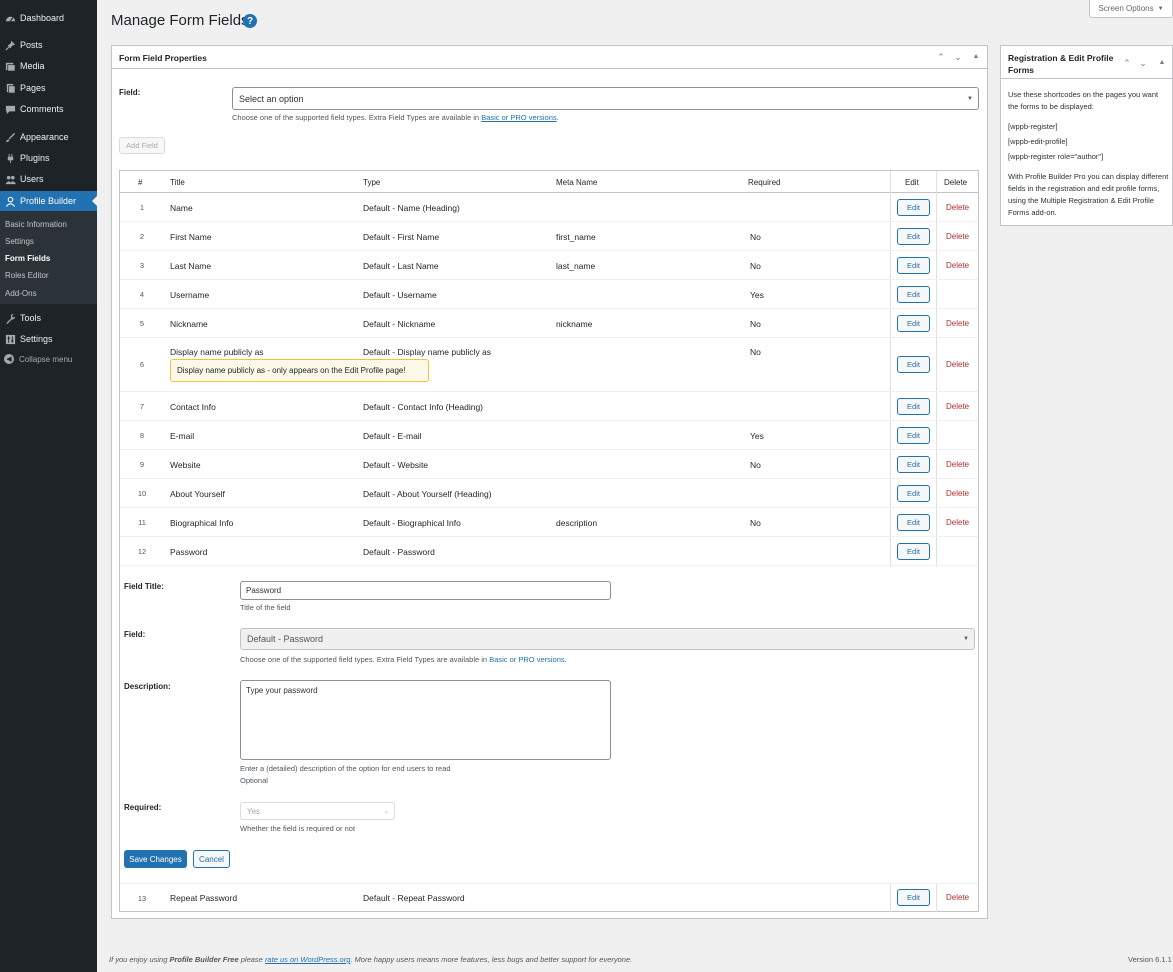 The height and width of the screenshot is (972, 1173). Describe the element at coordinates (317, 811) in the screenshot. I see `required-select: Yes ⌄` at that location.